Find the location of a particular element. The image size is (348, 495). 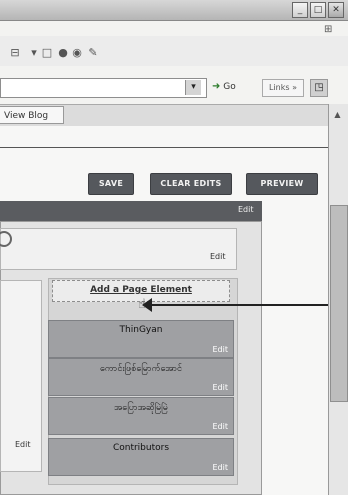

window-icon: □ is located at coordinates (47, 53).